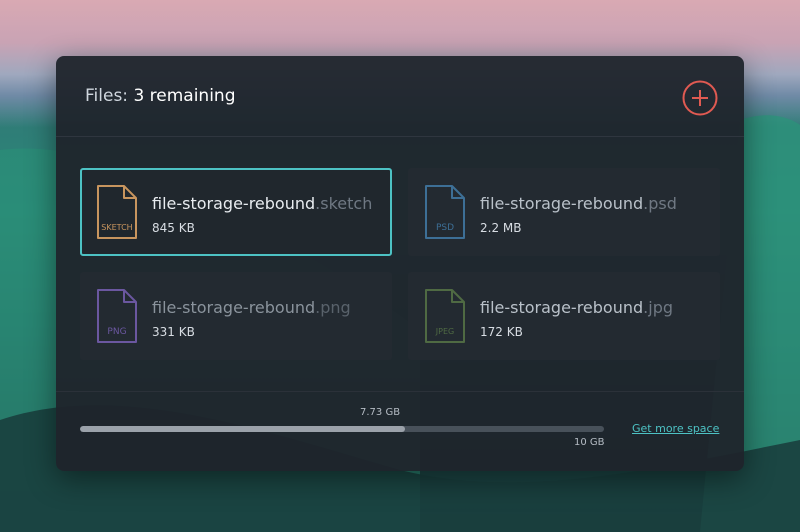 This screenshot has height=532, width=800. I want to click on storage-used-label: 7.73 GB, so click(380, 412).